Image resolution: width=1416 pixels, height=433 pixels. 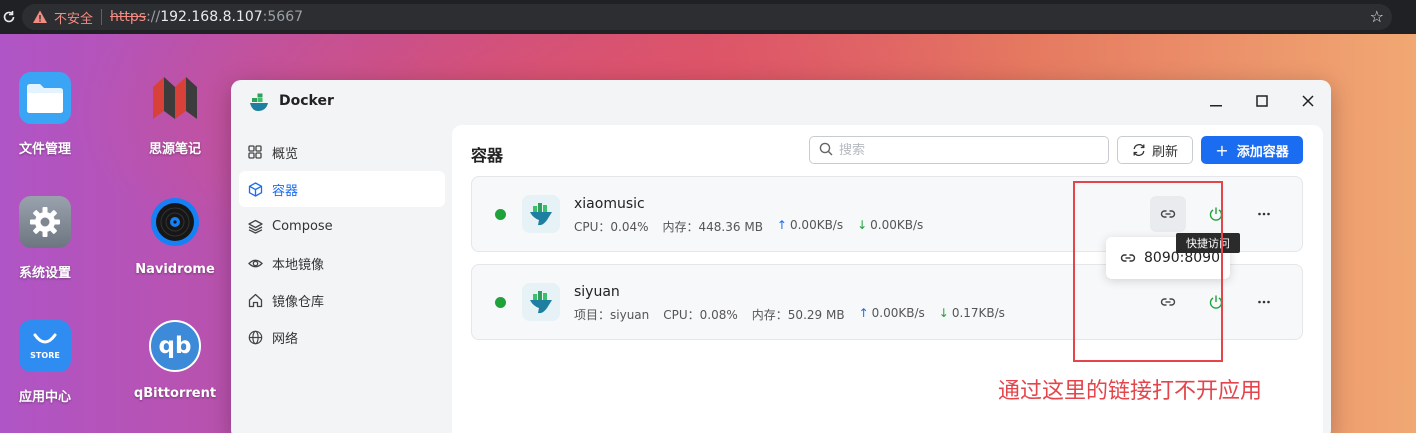 I want to click on insecure-label: 不安全, so click(x=74, y=19).